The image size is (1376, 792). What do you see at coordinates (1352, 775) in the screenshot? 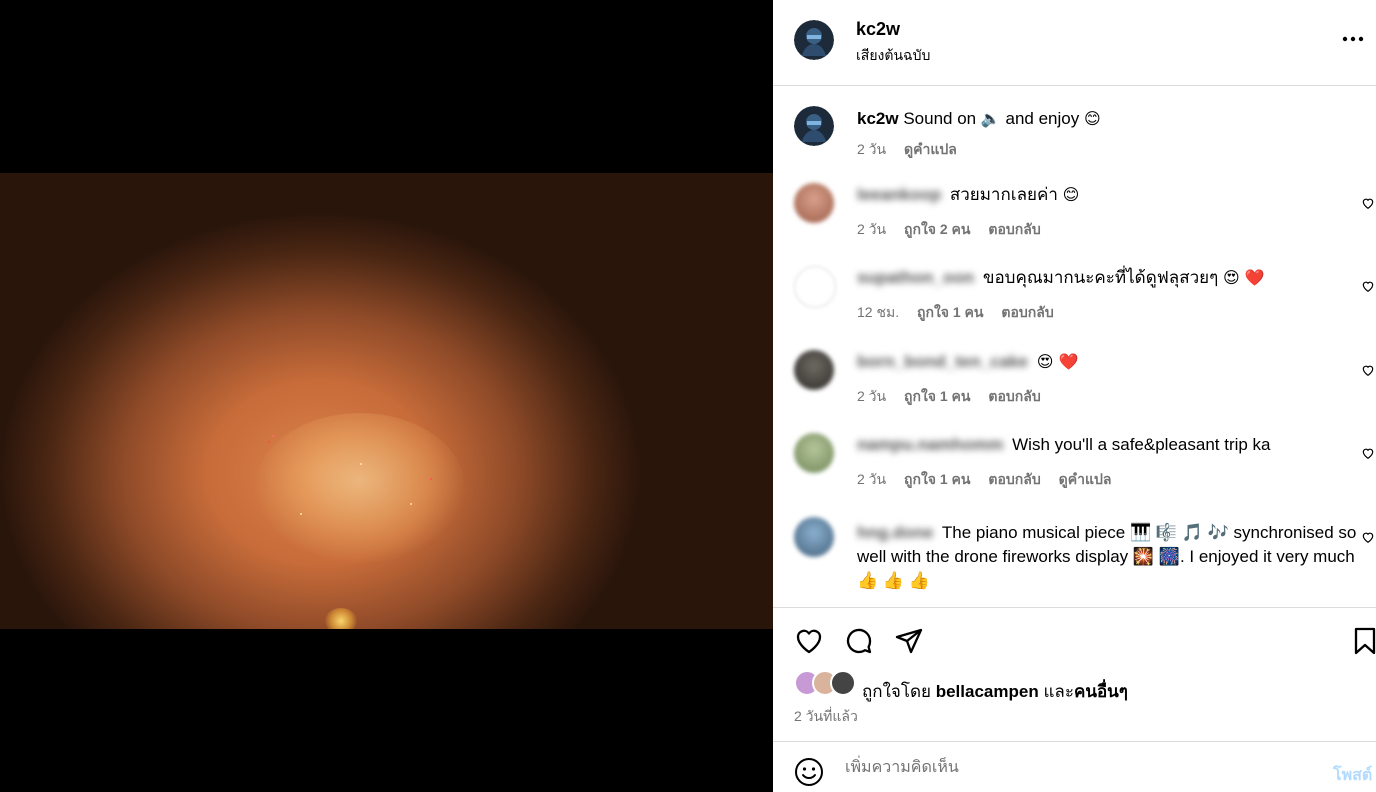
I see `post-comment-button: โพสต์` at bounding box center [1352, 775].